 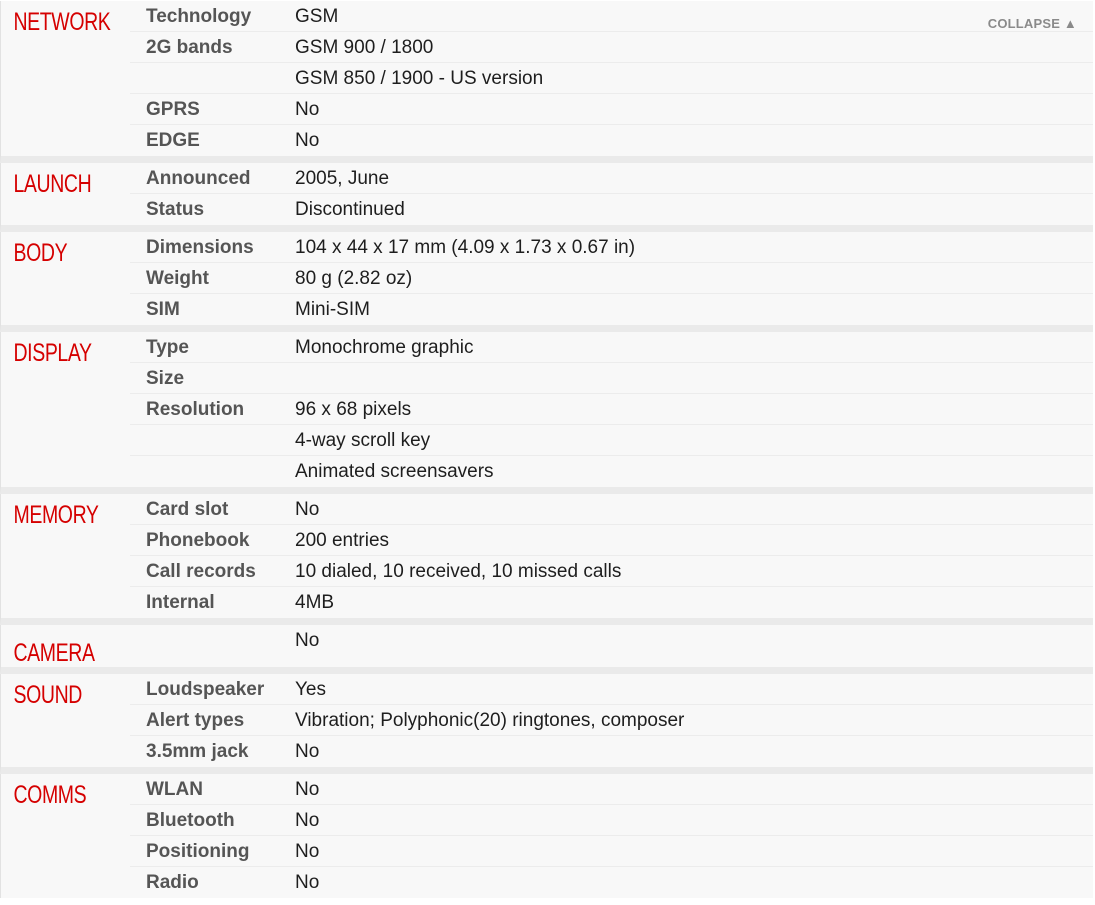 I want to click on spec-row: Bluetooth No, so click(x=611, y=820).